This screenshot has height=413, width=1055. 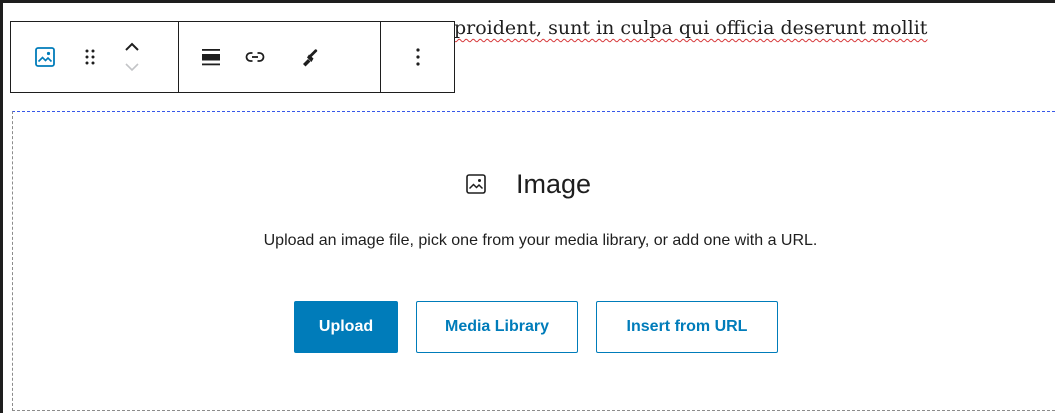 I want to click on toolbar-block-group, so click(x=94, y=57).